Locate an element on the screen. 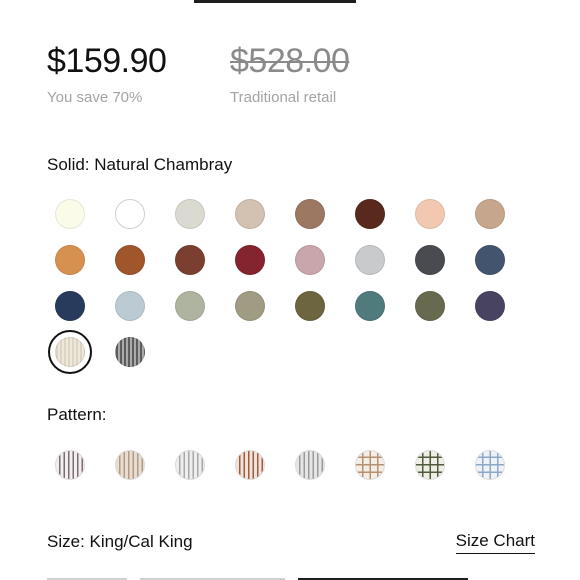 The image size is (580, 580). swatch-sage is located at coordinates (190, 306).